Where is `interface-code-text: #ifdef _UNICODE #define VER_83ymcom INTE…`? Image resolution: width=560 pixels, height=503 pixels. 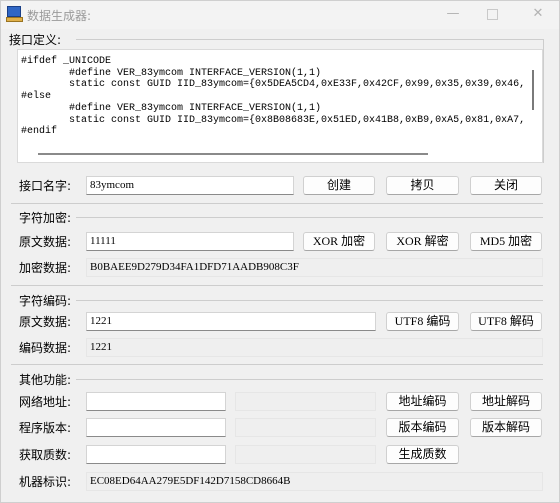
interface-code-text: #ifdef _UNICODE #define VER_83ymcom INTE… is located at coordinates (273, 97).